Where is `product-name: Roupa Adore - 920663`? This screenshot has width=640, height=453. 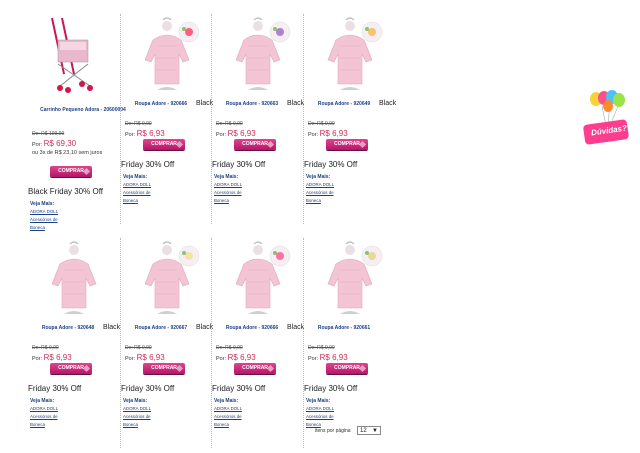 product-name: Roupa Adore - 920663 is located at coordinates (252, 104).